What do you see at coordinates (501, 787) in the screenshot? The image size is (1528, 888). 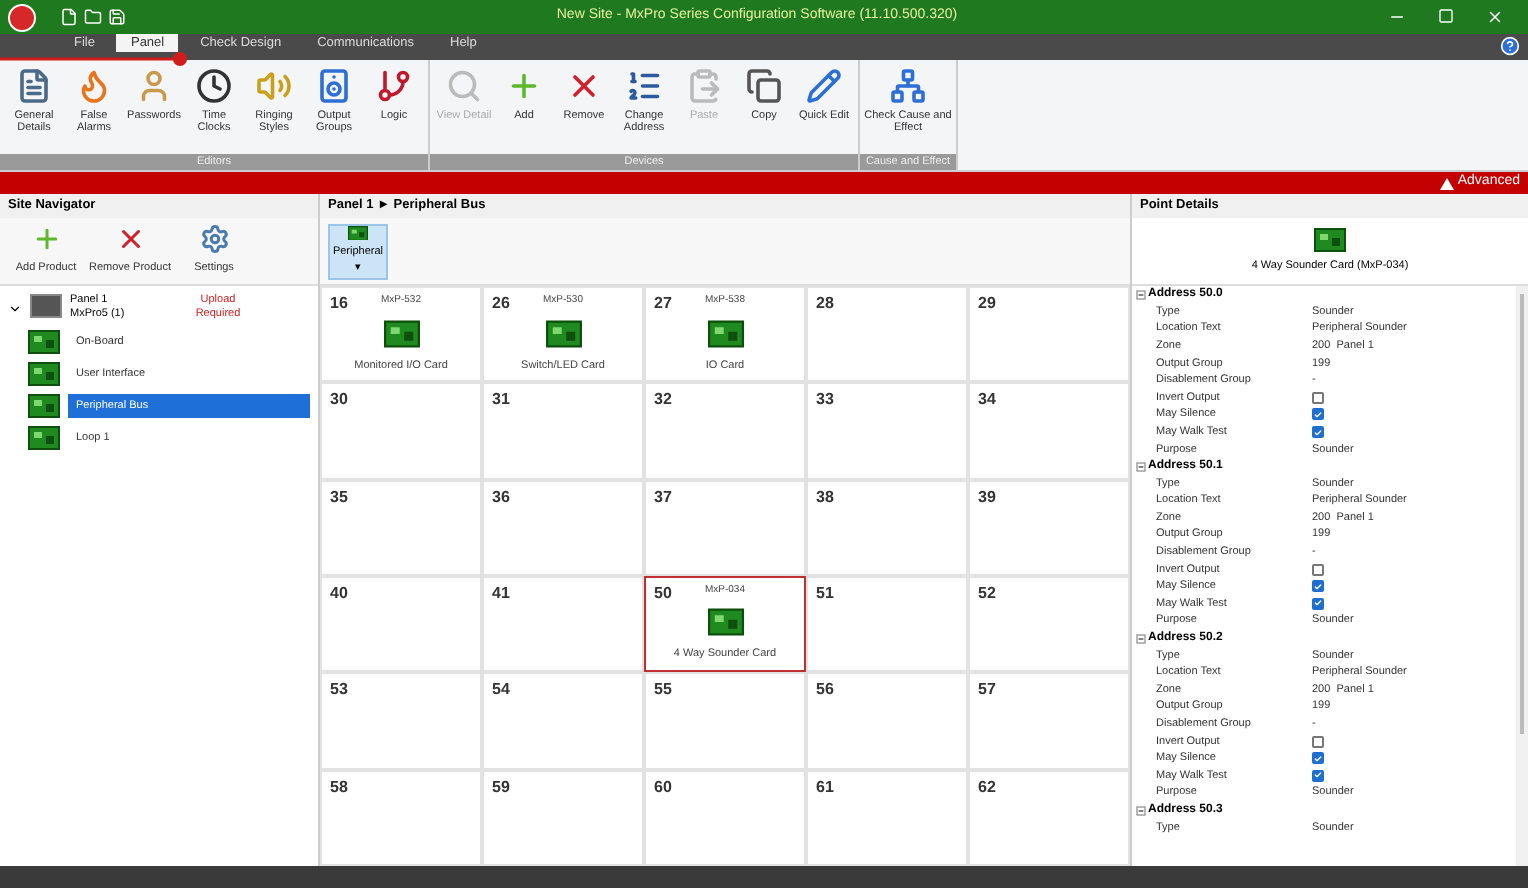 I see `slot-address: 59` at bounding box center [501, 787].